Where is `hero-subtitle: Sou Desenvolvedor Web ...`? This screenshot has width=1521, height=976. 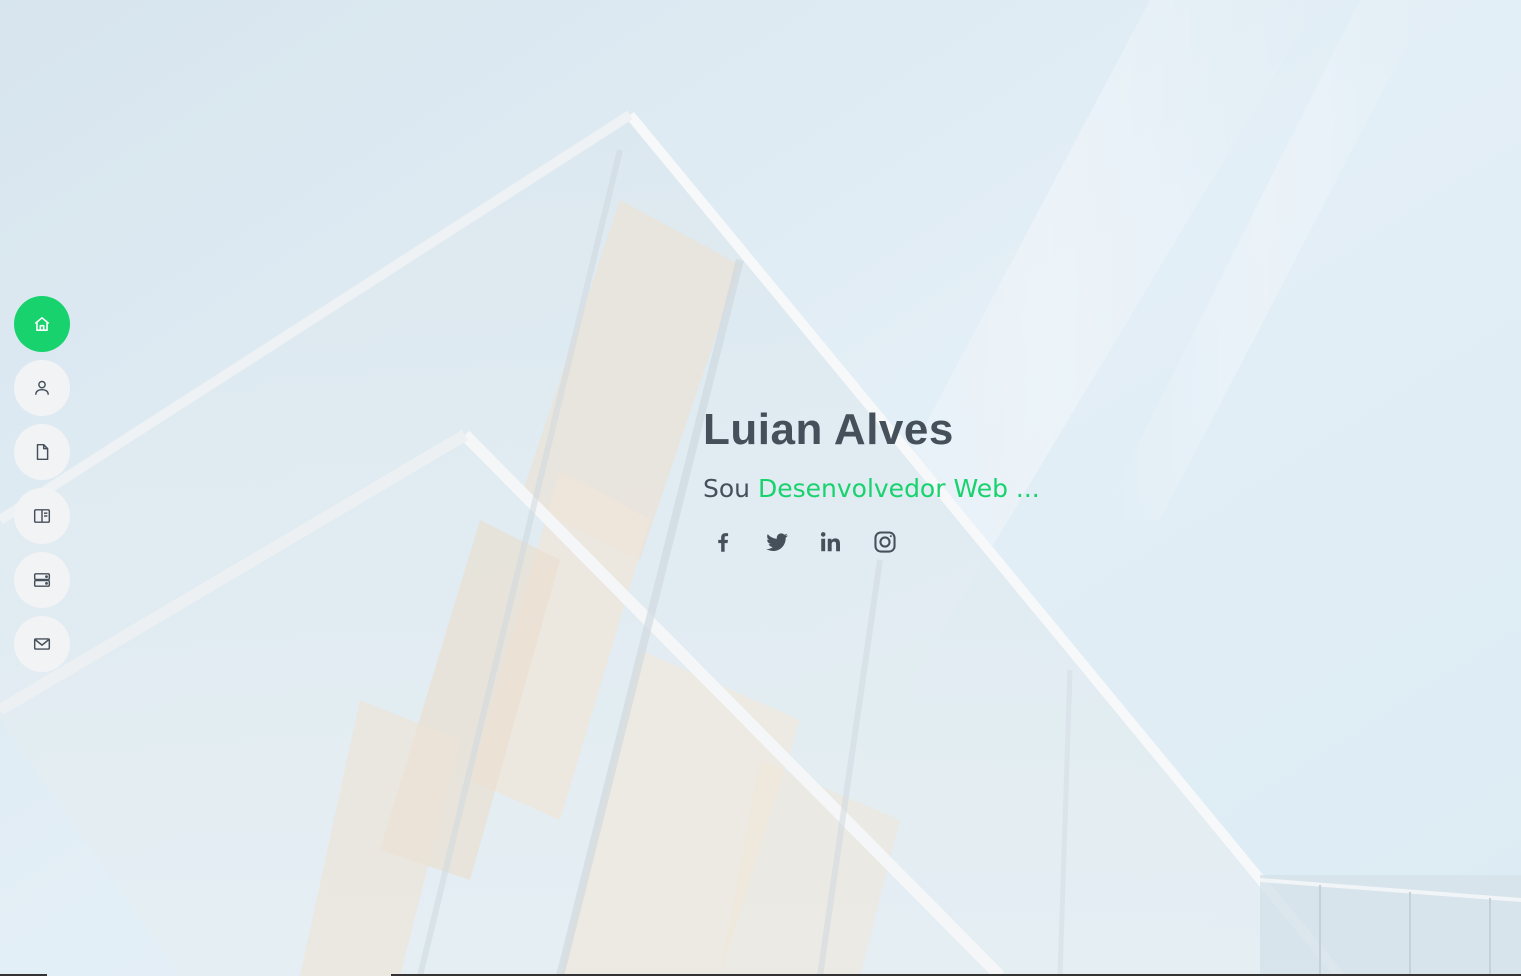
hero-subtitle: Sou Desenvolvedor Web ... is located at coordinates (871, 489).